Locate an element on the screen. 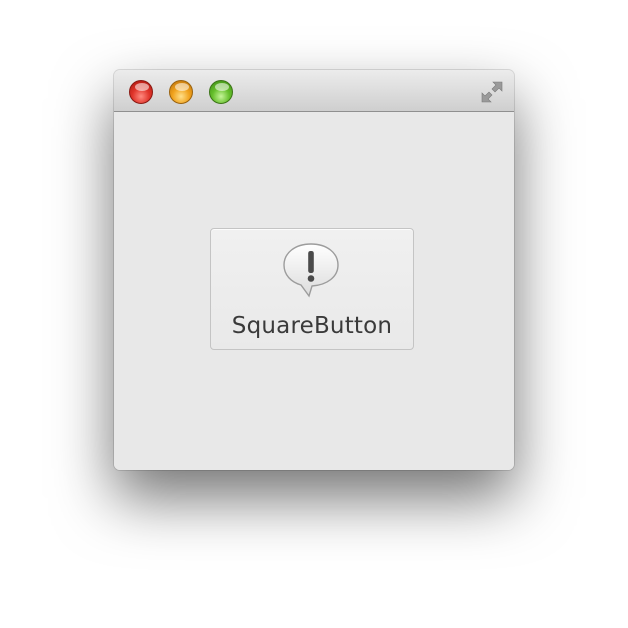 The image size is (628, 628). square-button: SquareButton is located at coordinates (312, 289).